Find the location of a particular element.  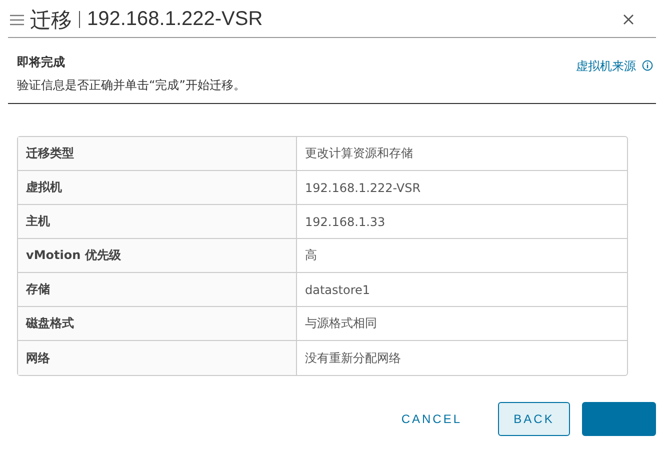

row-label: 存储 is located at coordinates (38, 289).